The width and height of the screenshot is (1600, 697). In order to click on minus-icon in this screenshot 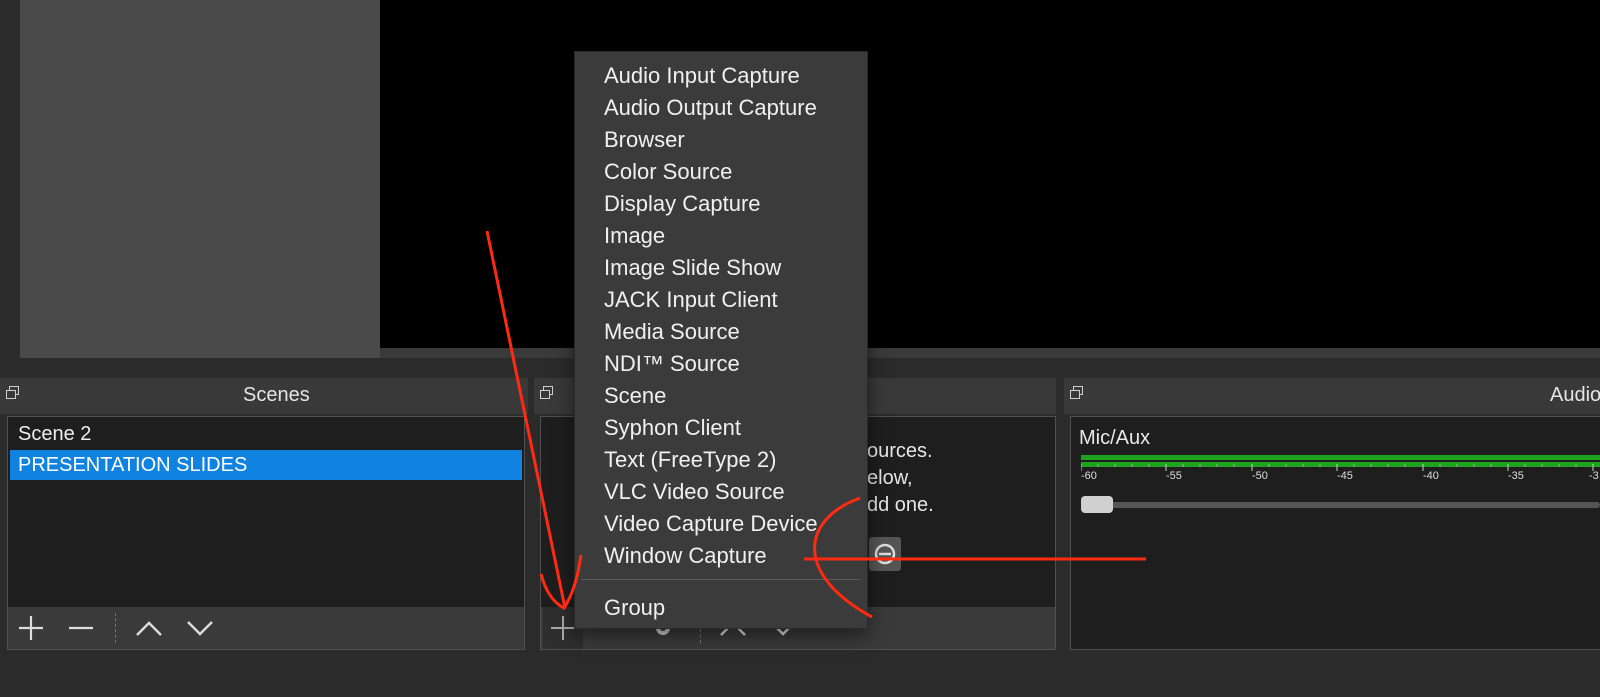, I will do `click(81, 628)`.